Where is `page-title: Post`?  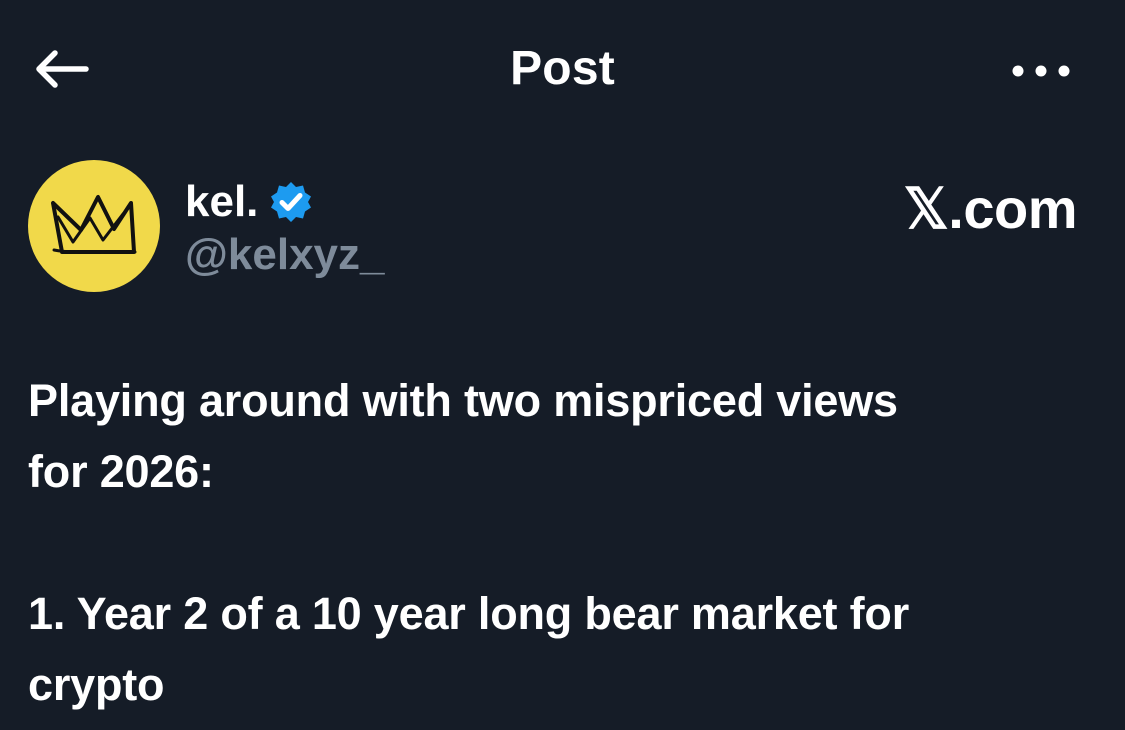 page-title: Post is located at coordinates (562, 68).